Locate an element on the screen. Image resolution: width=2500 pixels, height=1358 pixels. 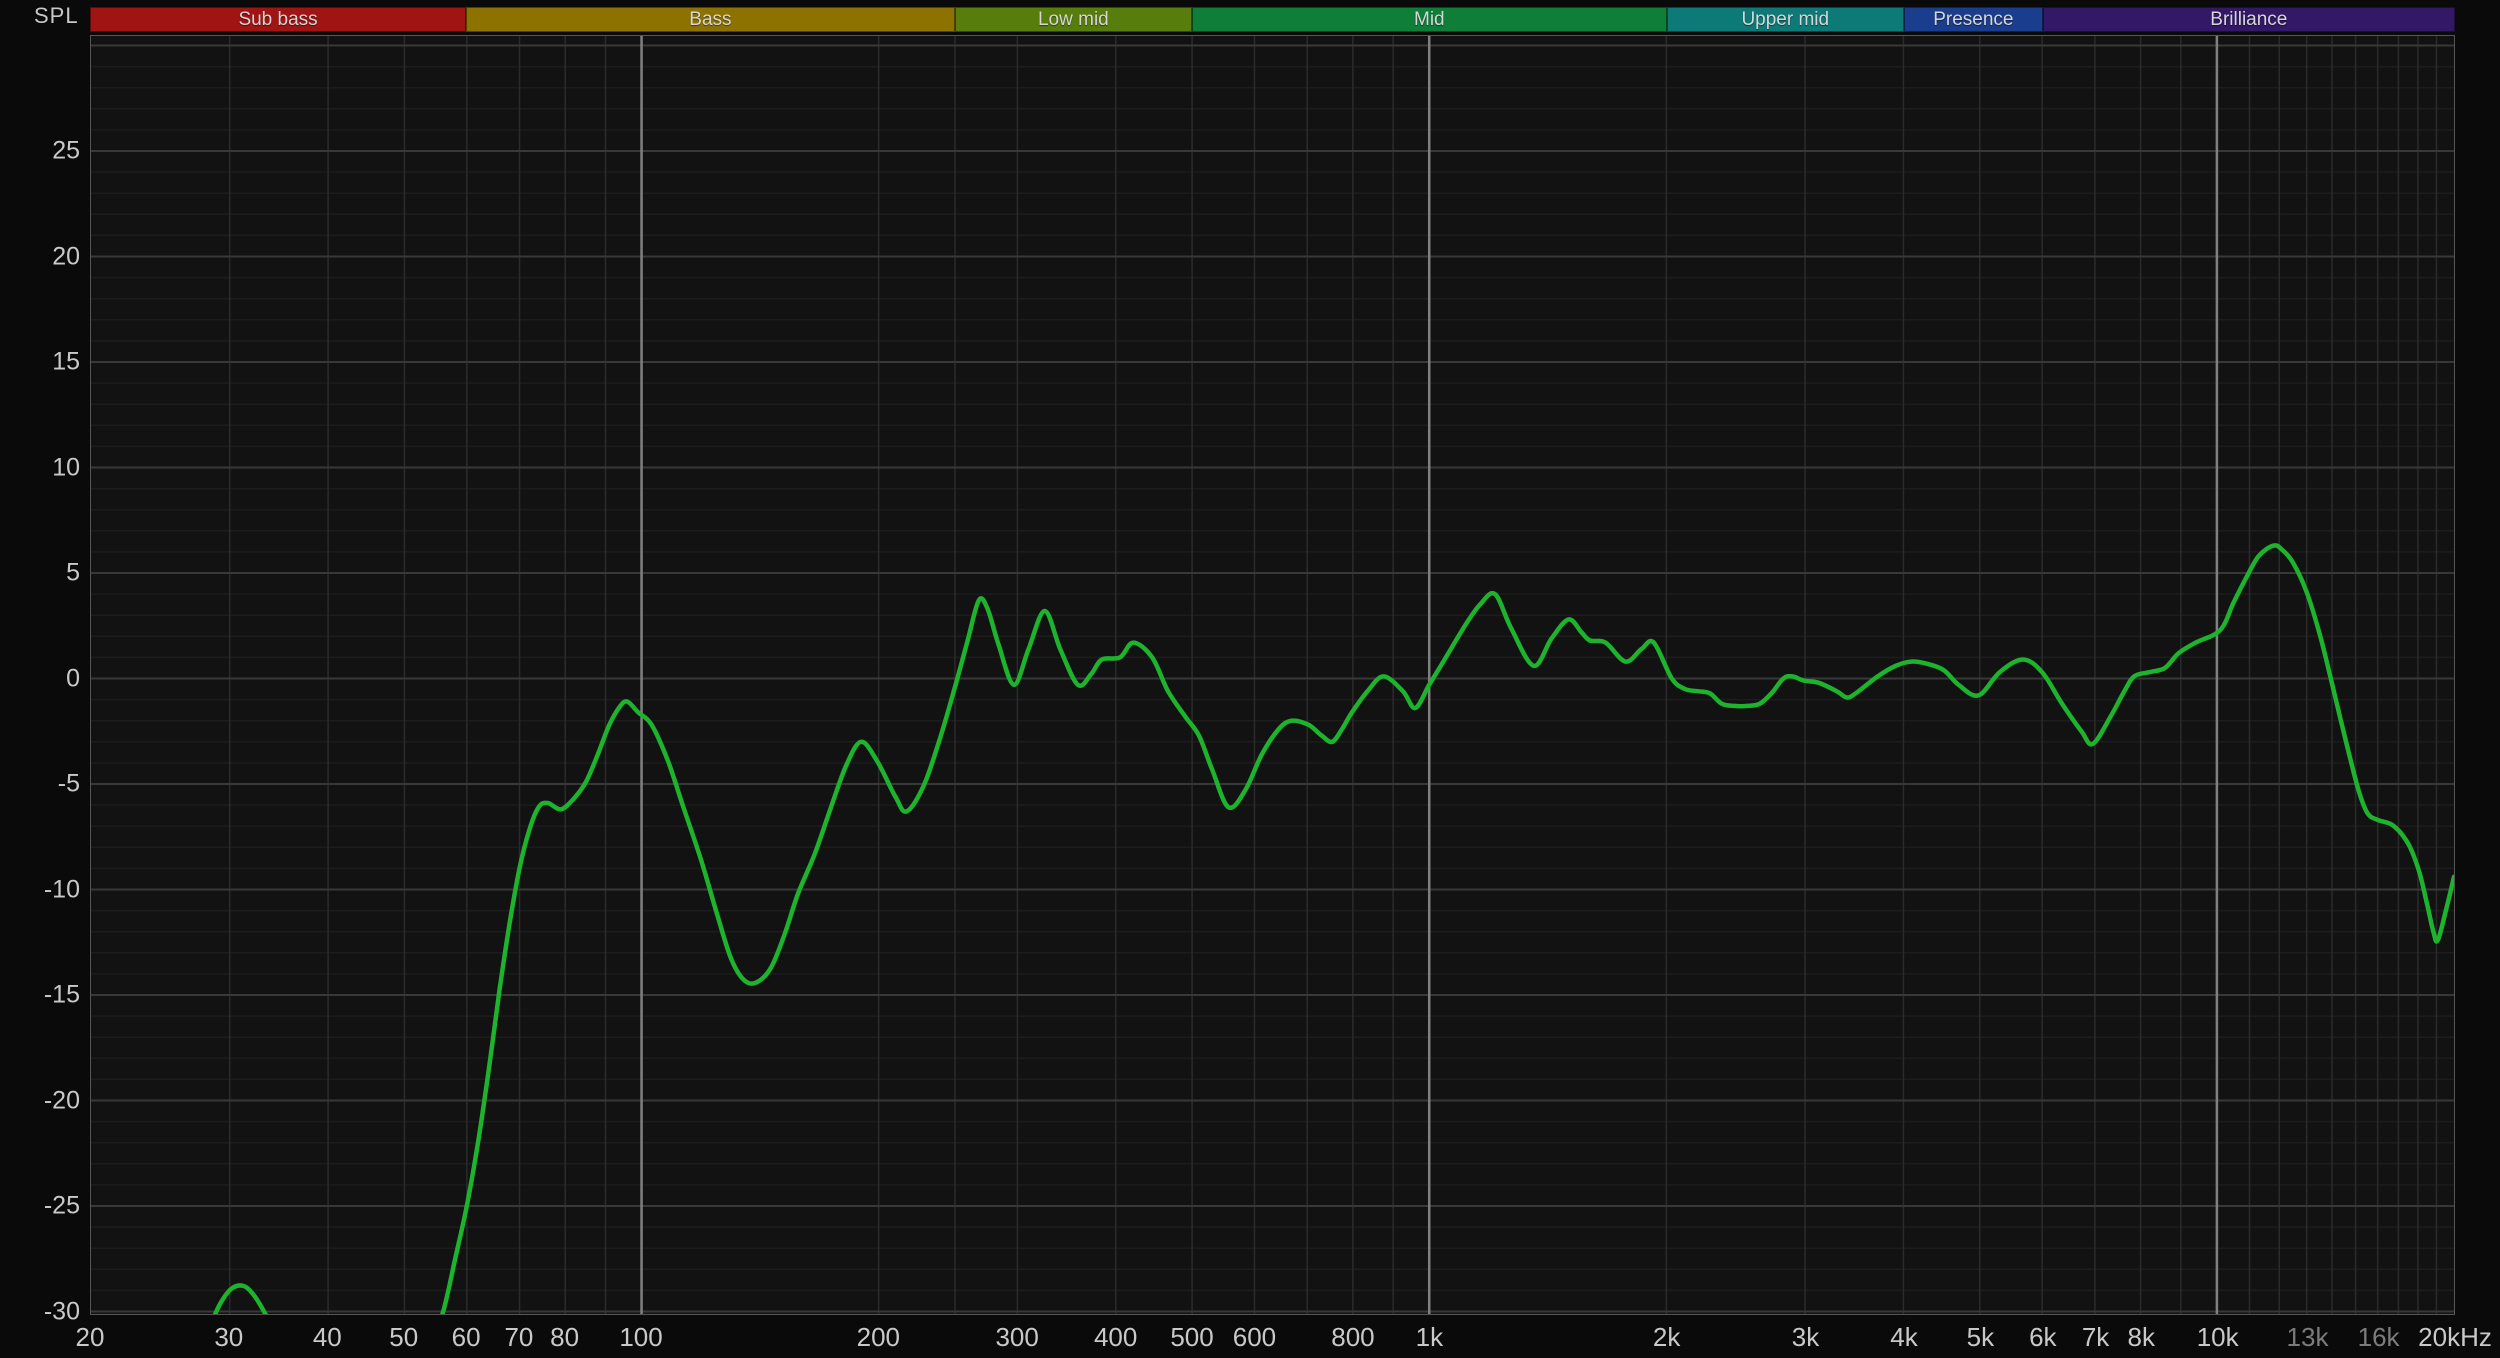
y-tick-label: -5 is located at coordinates (68, 783).